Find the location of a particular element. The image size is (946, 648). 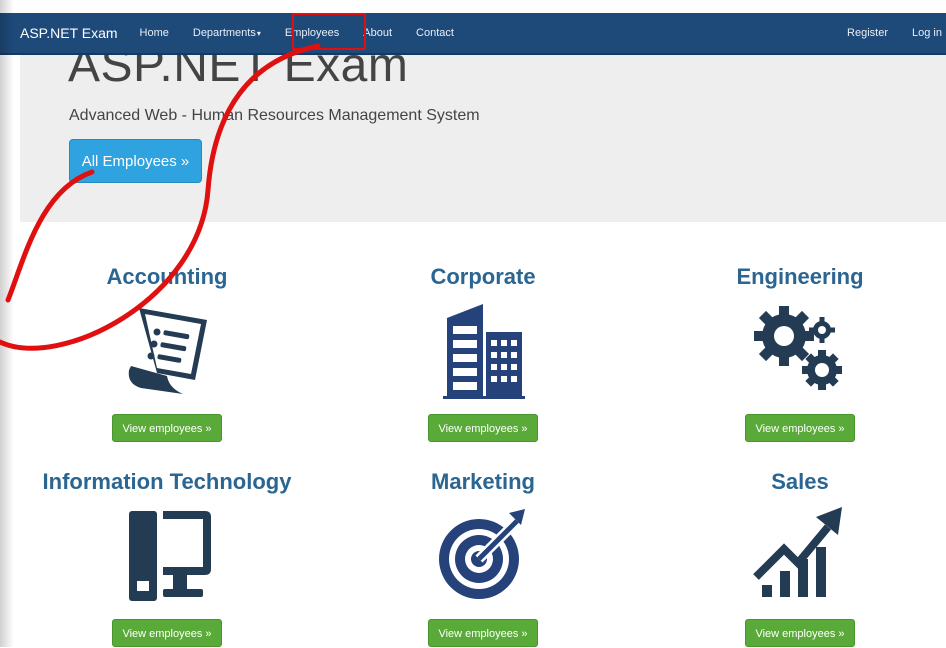

nav-login-label: Log in is located at coordinates (927, 33).